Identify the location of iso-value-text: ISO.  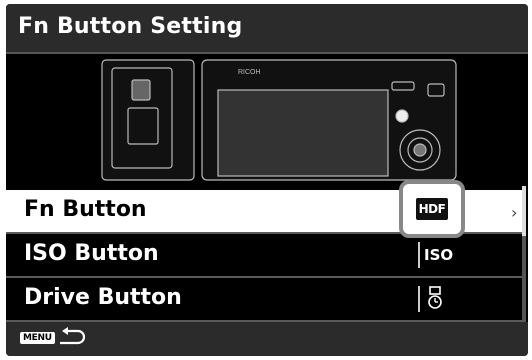
(439, 255).